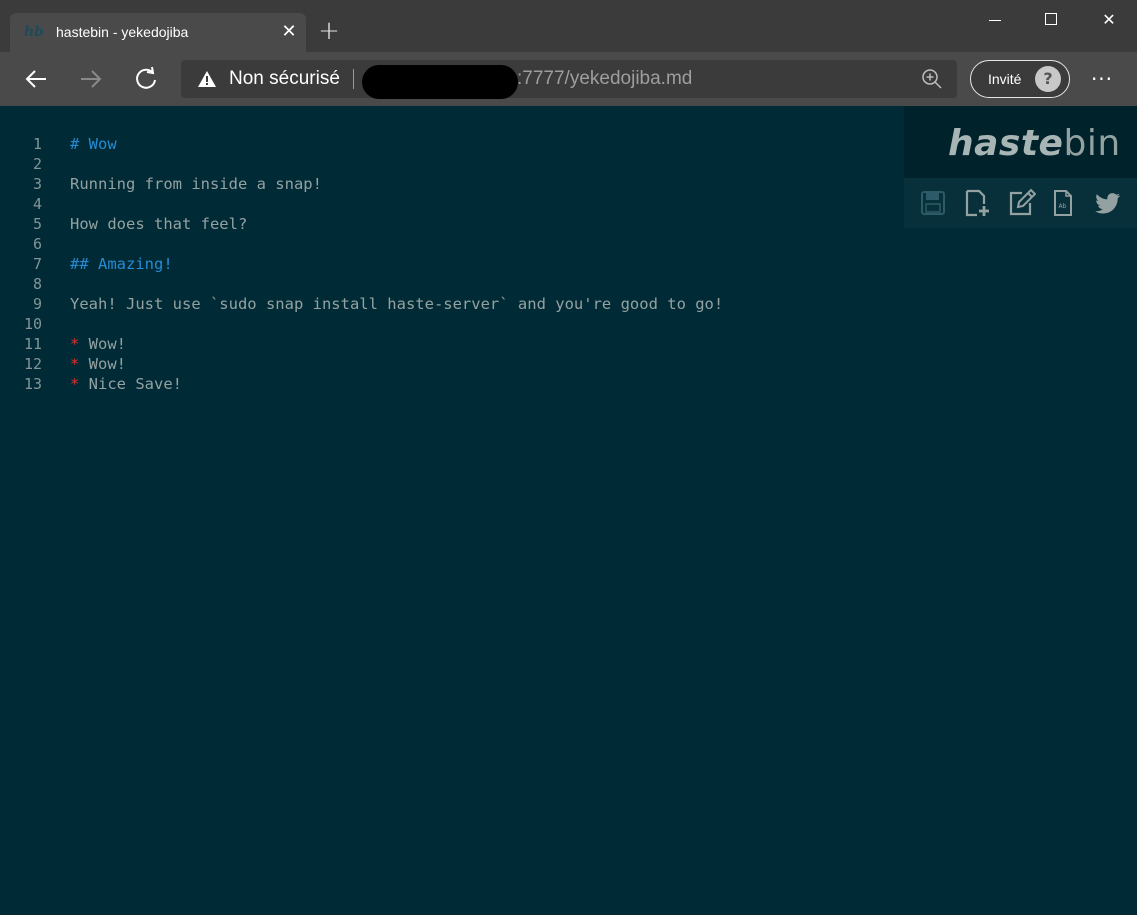 The height and width of the screenshot is (915, 1137). What do you see at coordinates (130, 384) in the screenshot?
I see `line-text: Nice Save!` at bounding box center [130, 384].